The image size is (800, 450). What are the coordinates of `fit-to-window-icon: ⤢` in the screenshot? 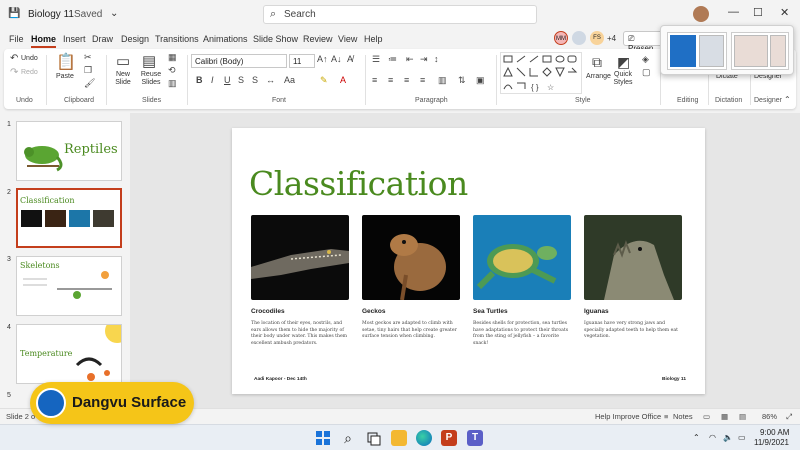 It's located at (789, 417).